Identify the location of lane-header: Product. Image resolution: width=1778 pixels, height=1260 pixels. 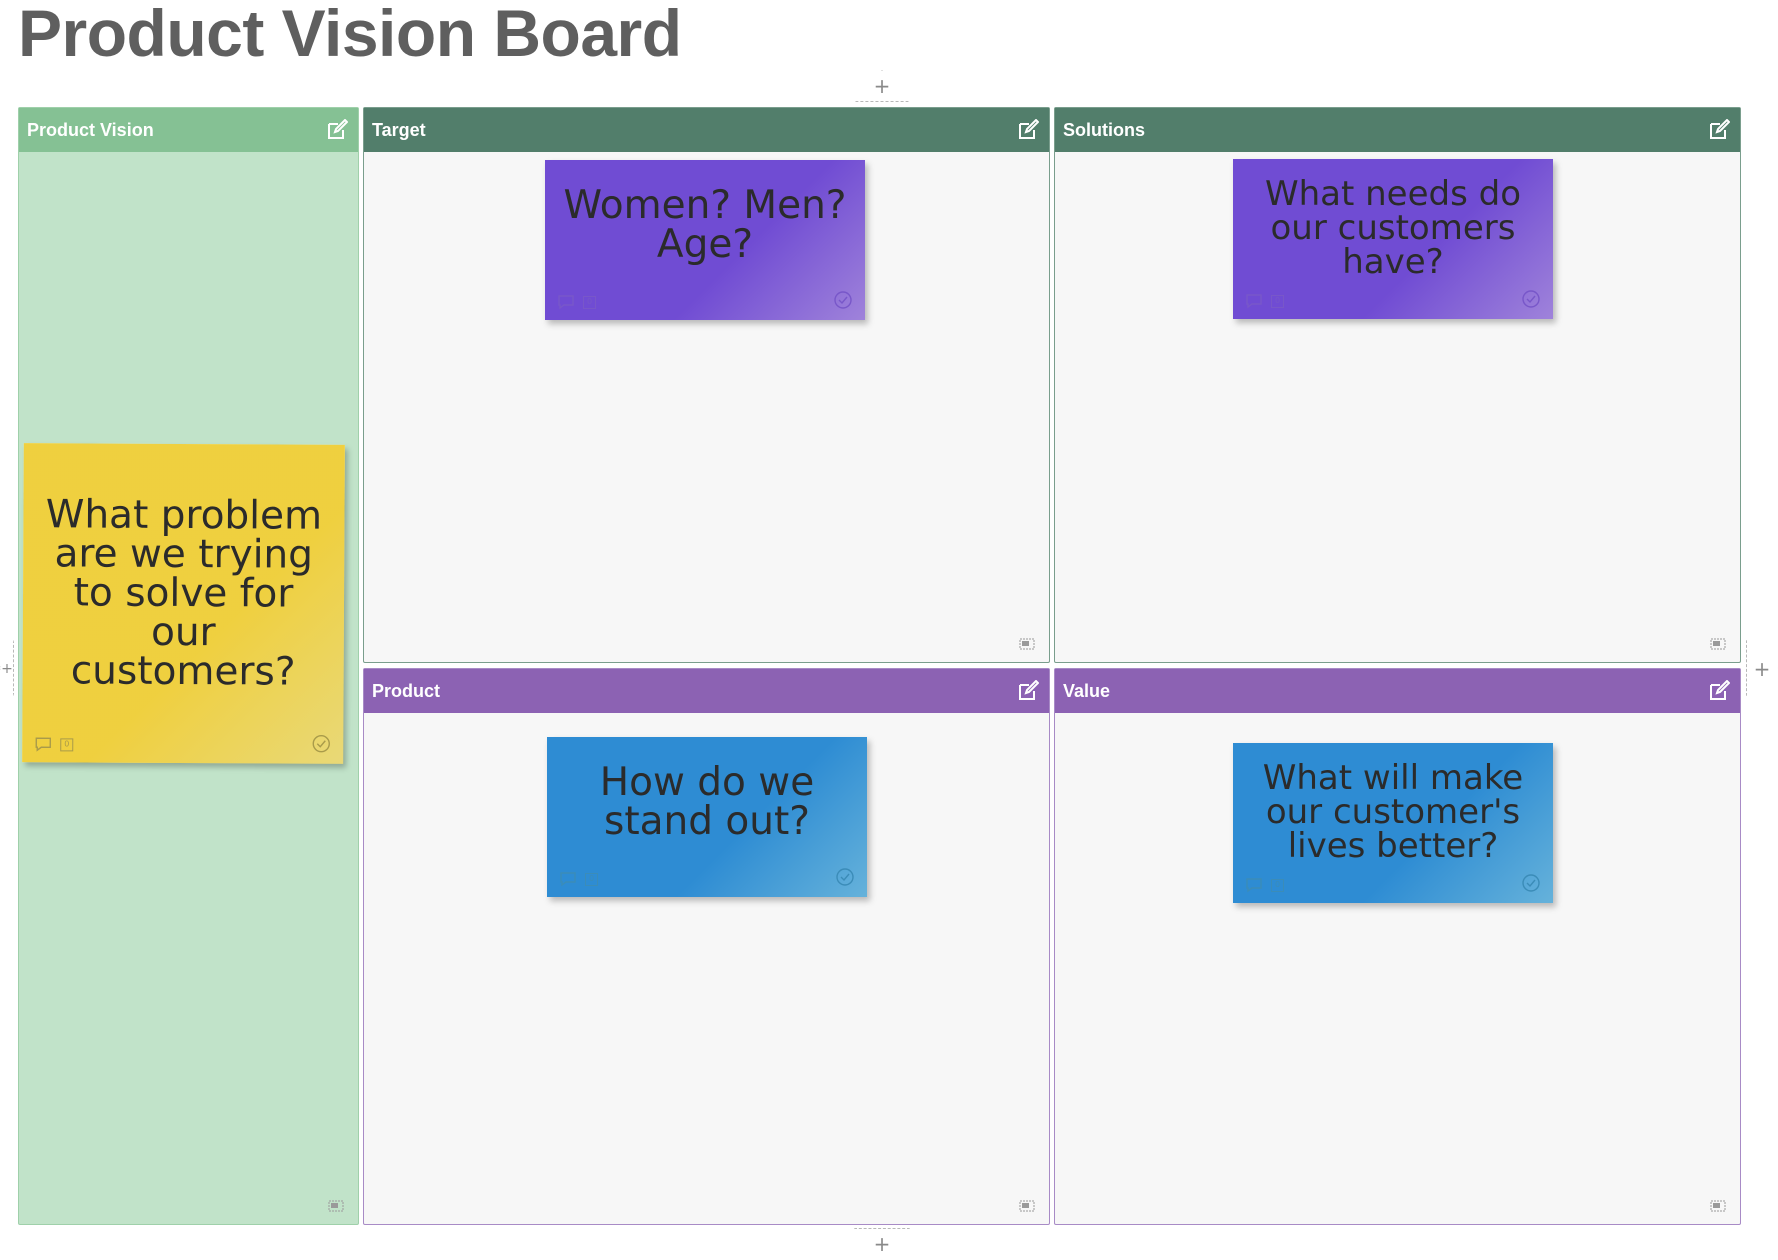
(706, 691).